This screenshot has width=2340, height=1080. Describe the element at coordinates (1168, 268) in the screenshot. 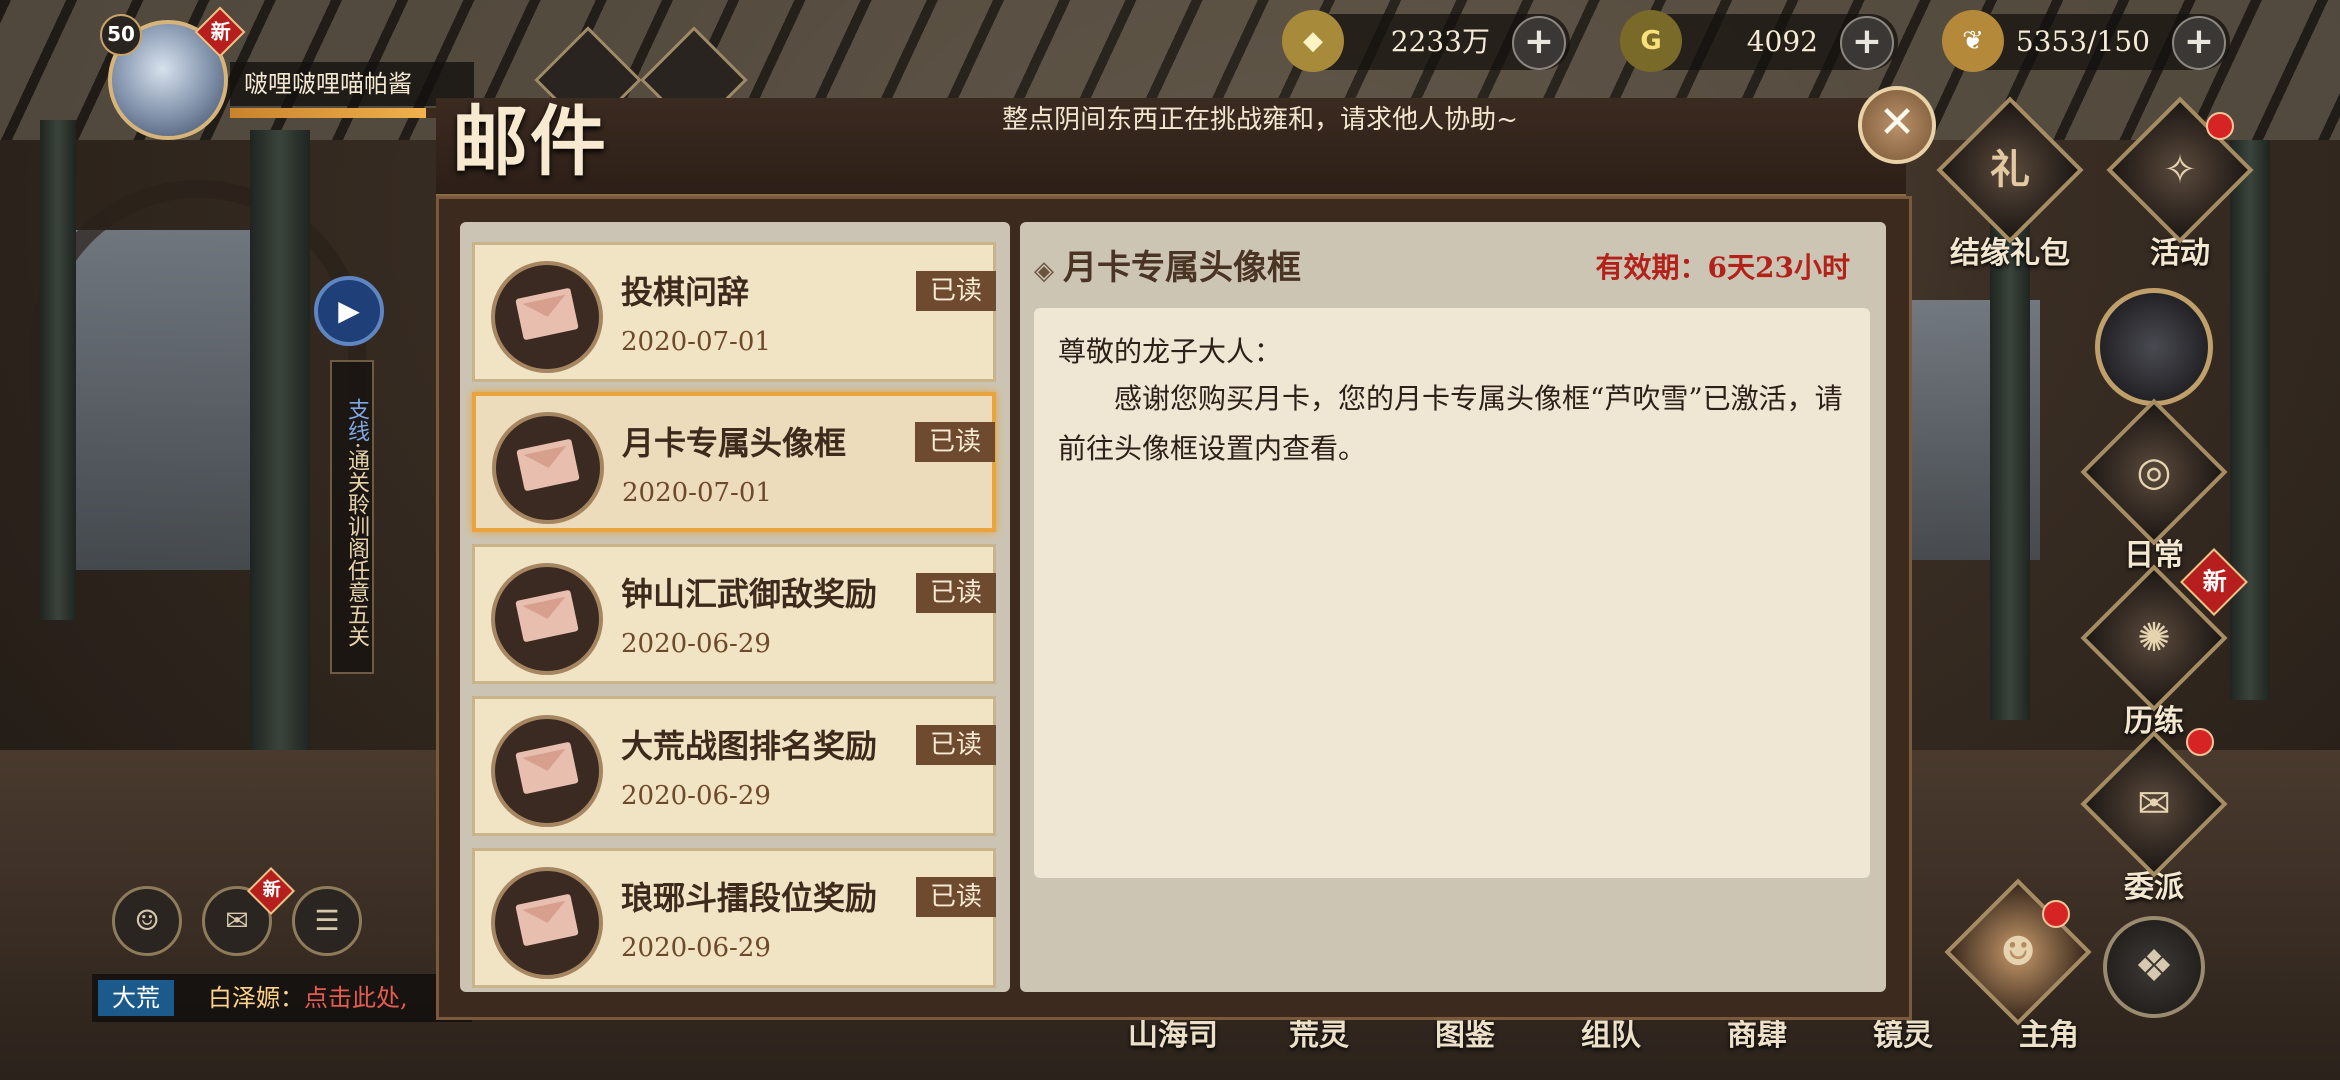

I see `mail-detail-title: ◈ 月卡专属头像框` at that location.